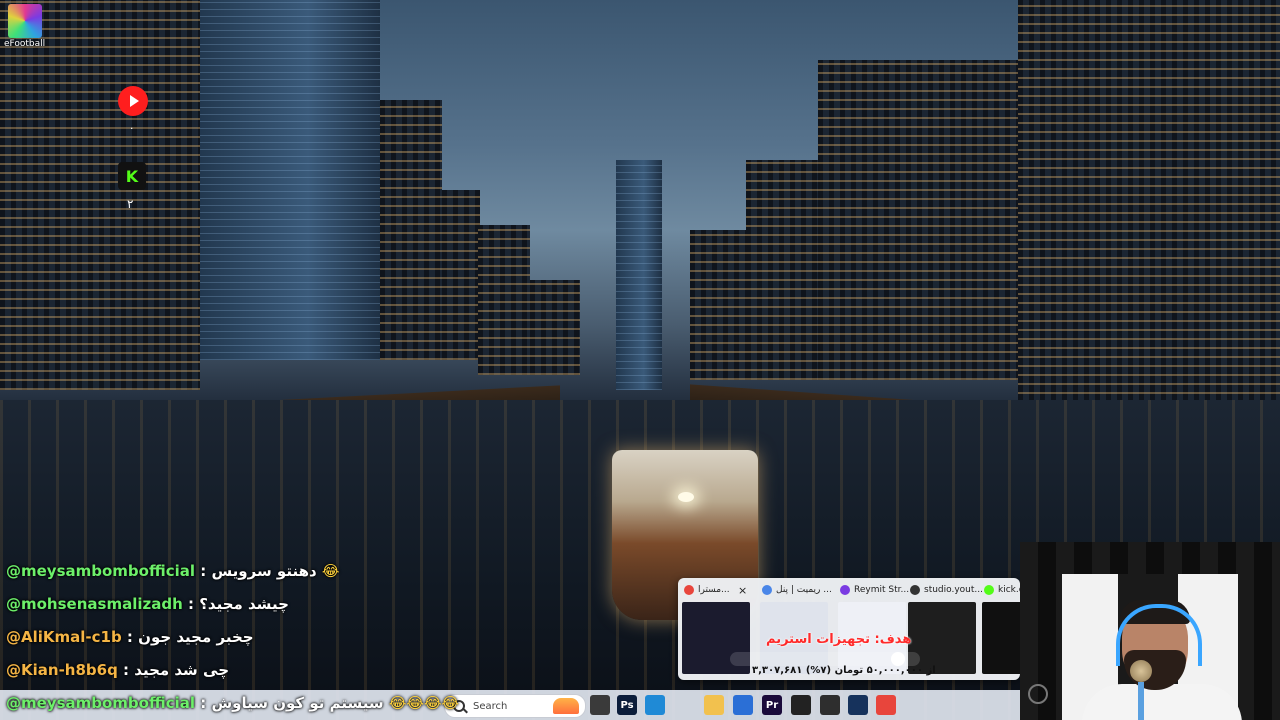 This screenshot has width=1280, height=720. I want to click on chat-username: @mohsenasmalizadh, so click(94, 604).